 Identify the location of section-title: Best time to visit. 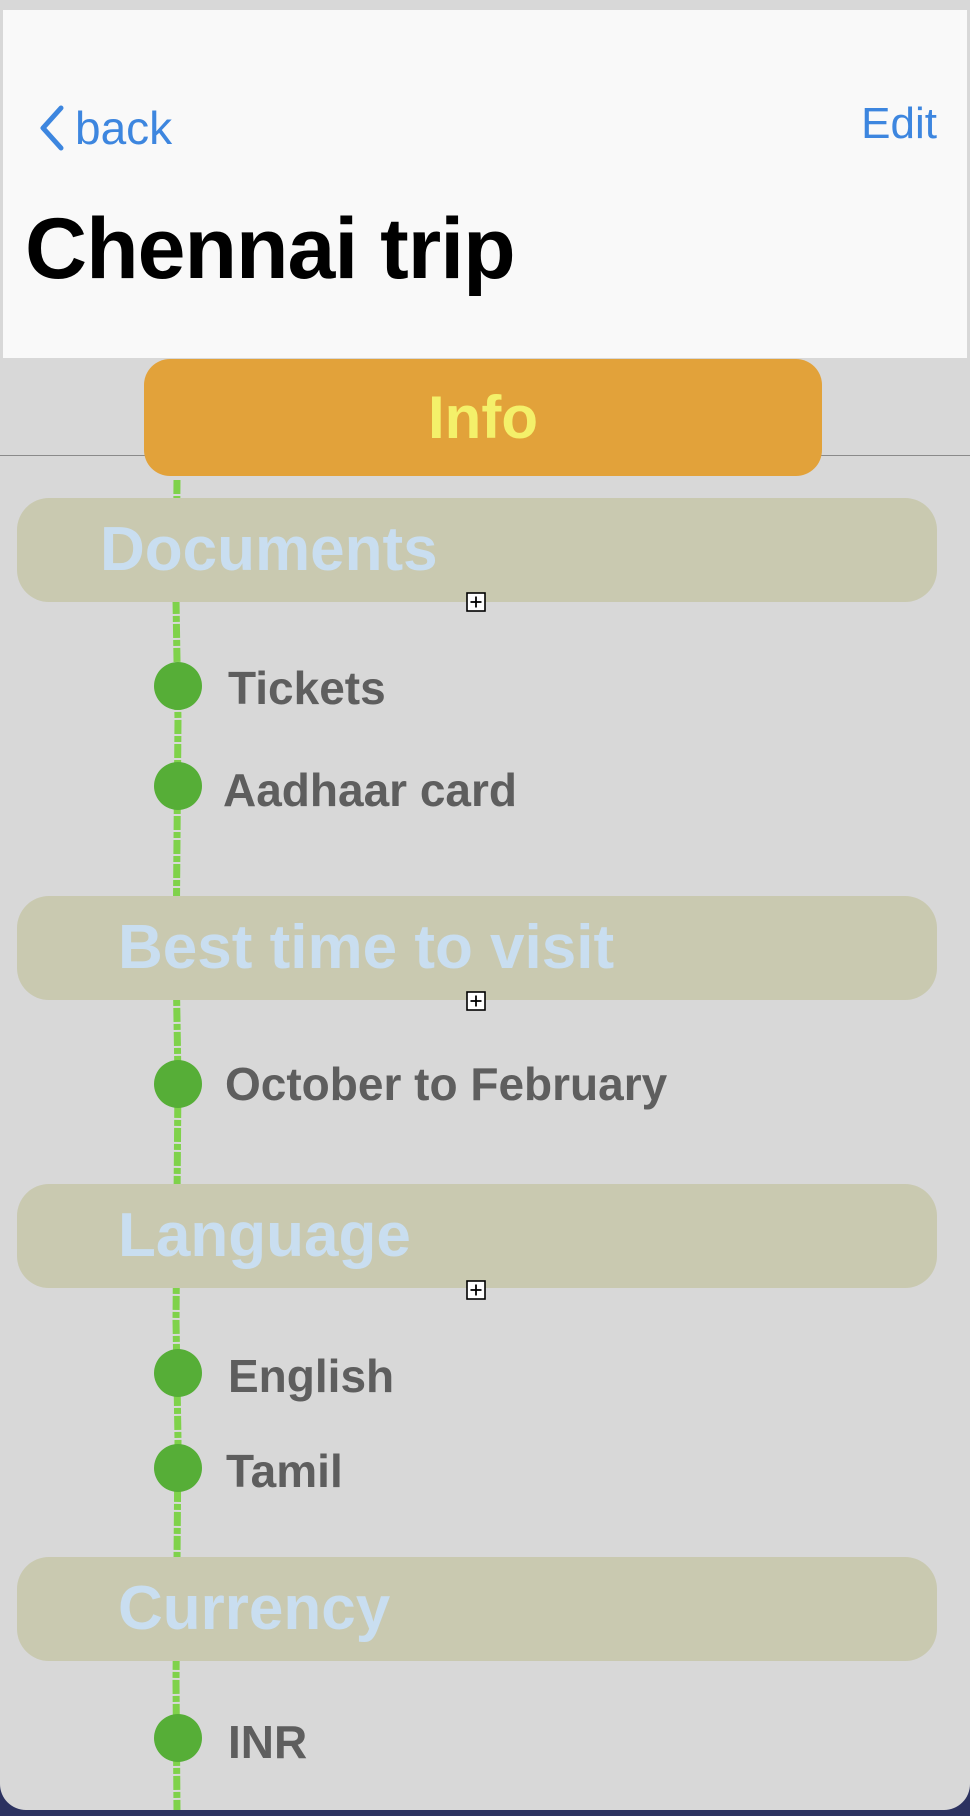
(366, 947).